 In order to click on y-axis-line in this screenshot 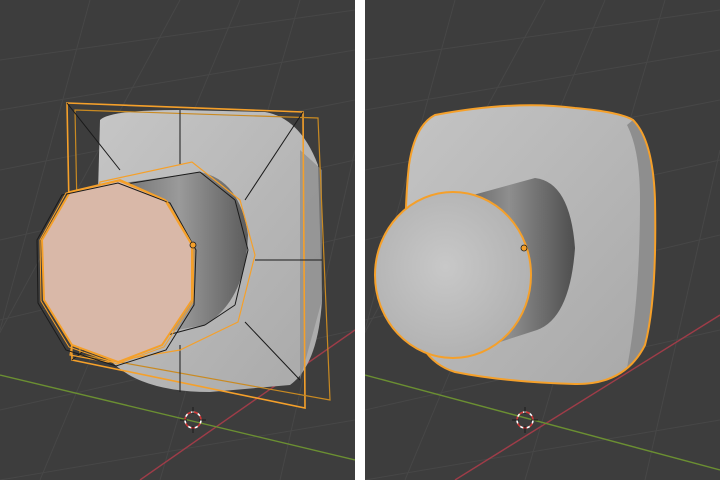, I will do `click(542, 422)`.